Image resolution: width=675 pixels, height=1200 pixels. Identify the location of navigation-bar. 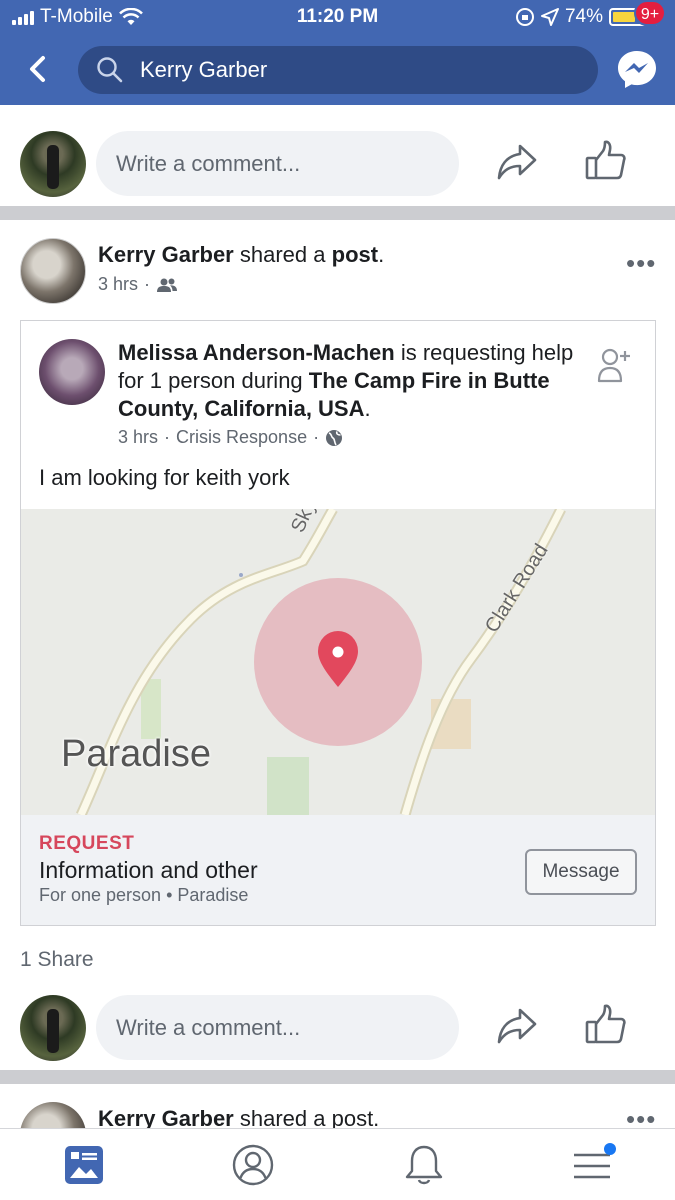
(337, 70).